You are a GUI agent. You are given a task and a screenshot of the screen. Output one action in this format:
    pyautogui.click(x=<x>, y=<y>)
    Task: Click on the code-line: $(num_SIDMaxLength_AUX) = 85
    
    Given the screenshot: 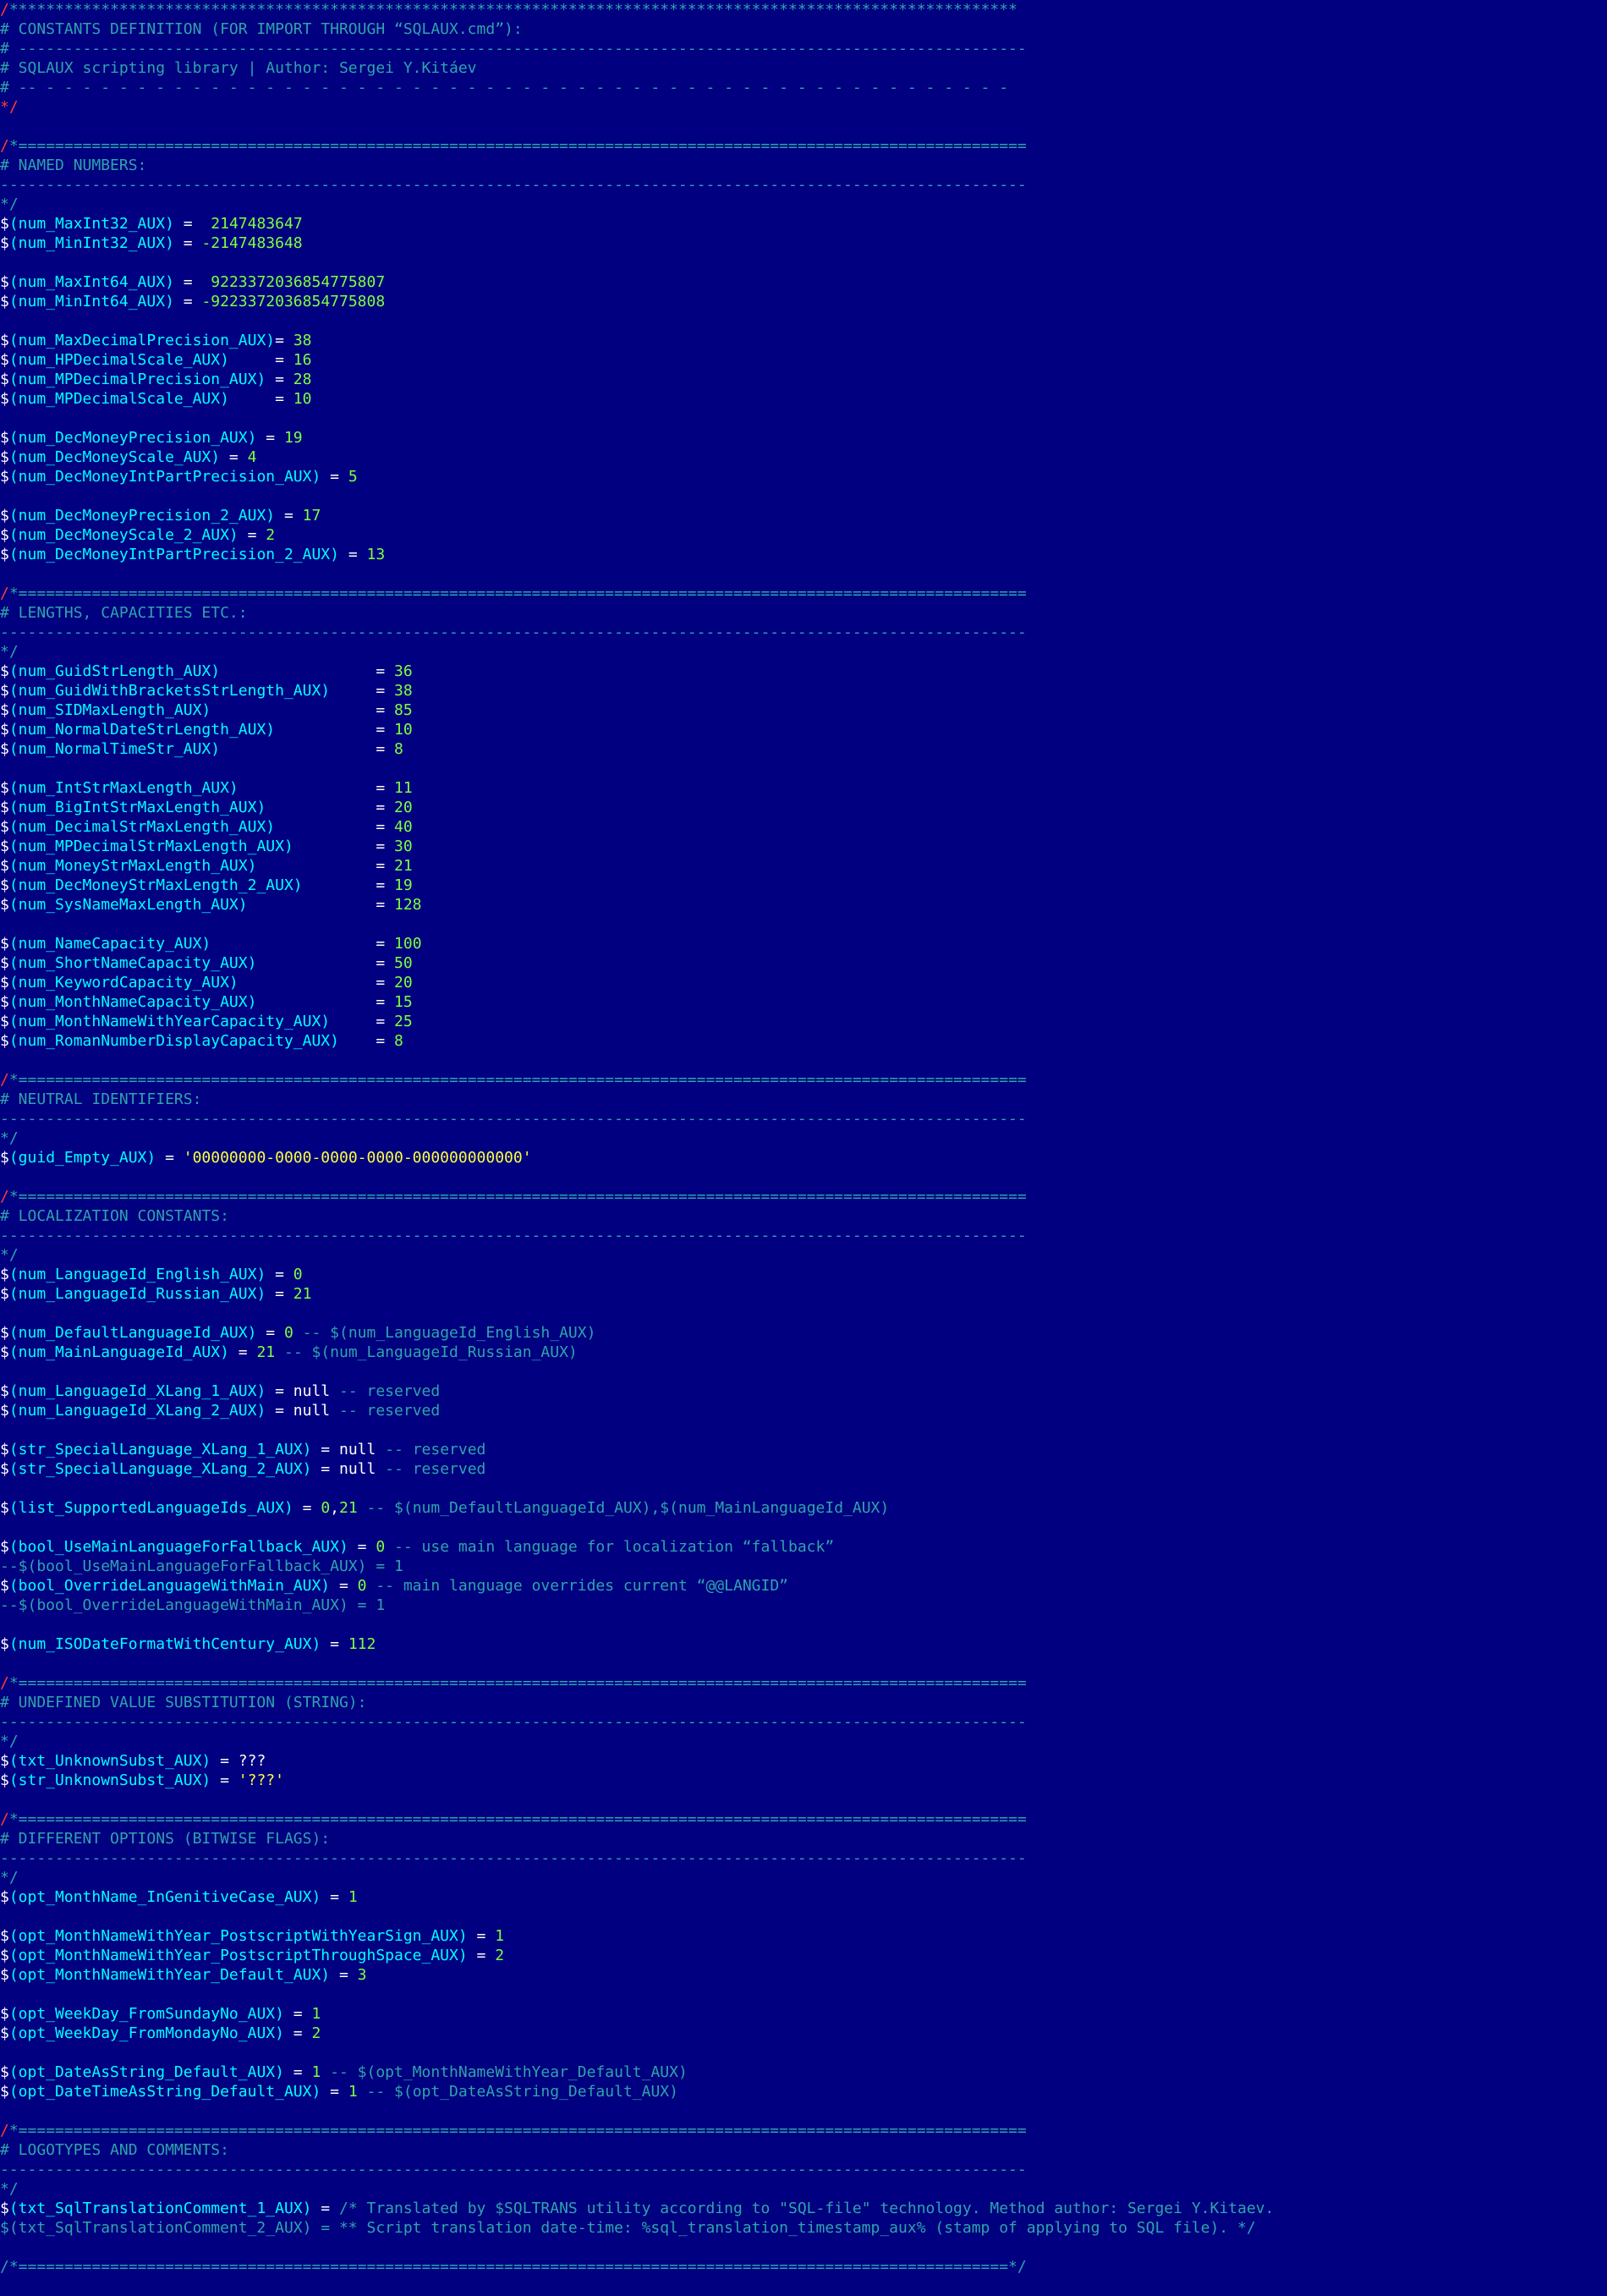 What is the action you would take?
    pyautogui.click(x=803, y=710)
    